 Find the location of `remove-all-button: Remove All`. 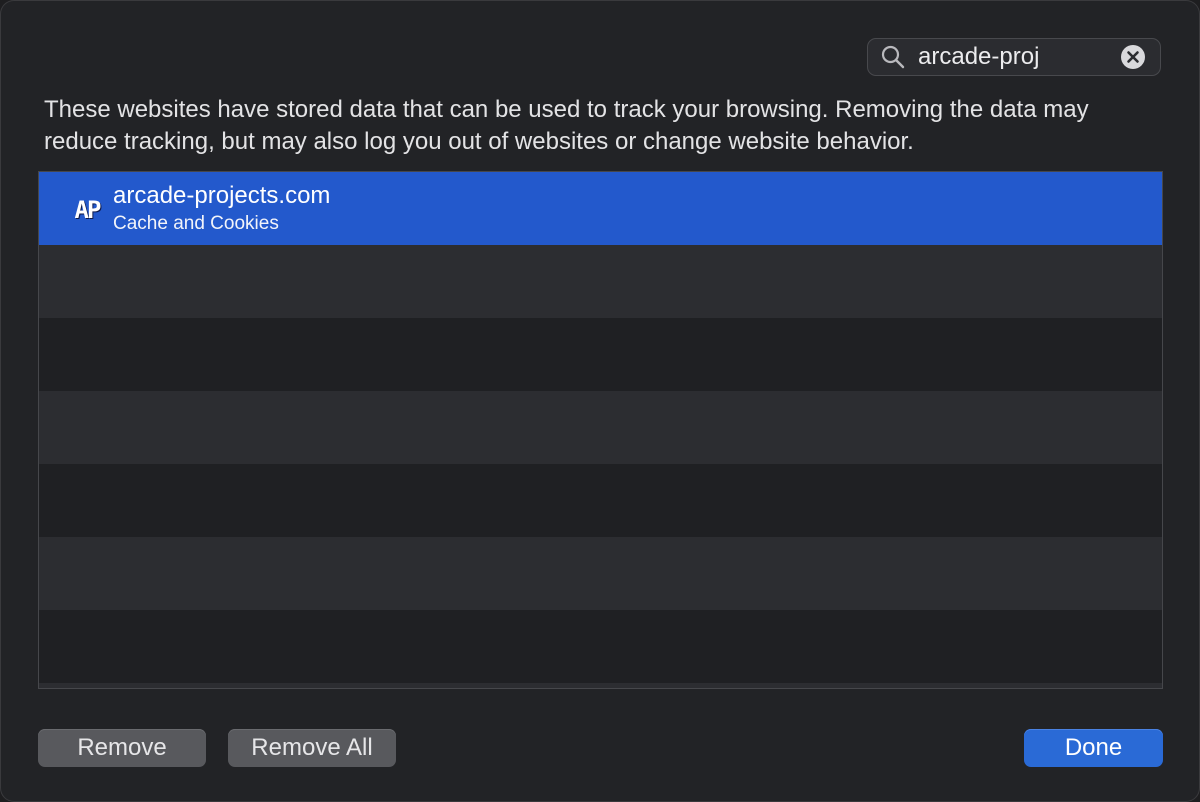

remove-all-button: Remove All is located at coordinates (312, 748).